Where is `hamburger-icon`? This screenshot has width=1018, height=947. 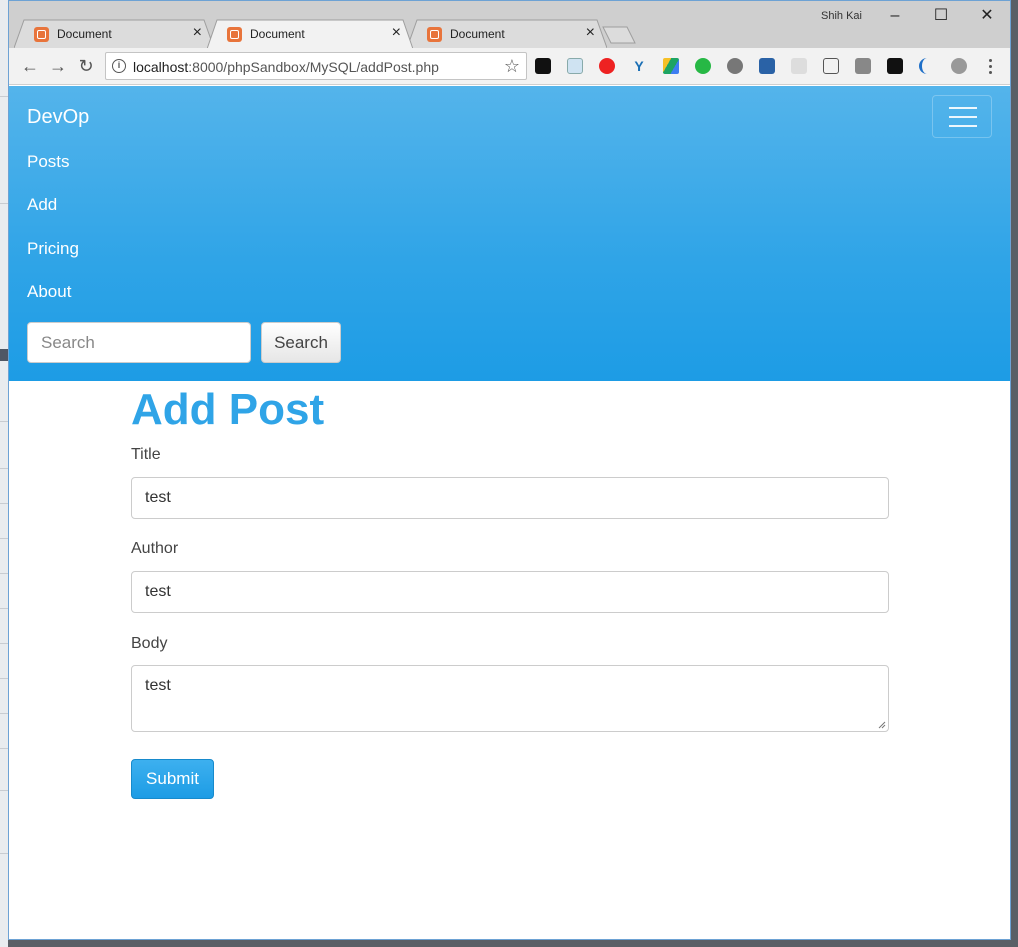
hamburger-icon is located at coordinates (963, 108).